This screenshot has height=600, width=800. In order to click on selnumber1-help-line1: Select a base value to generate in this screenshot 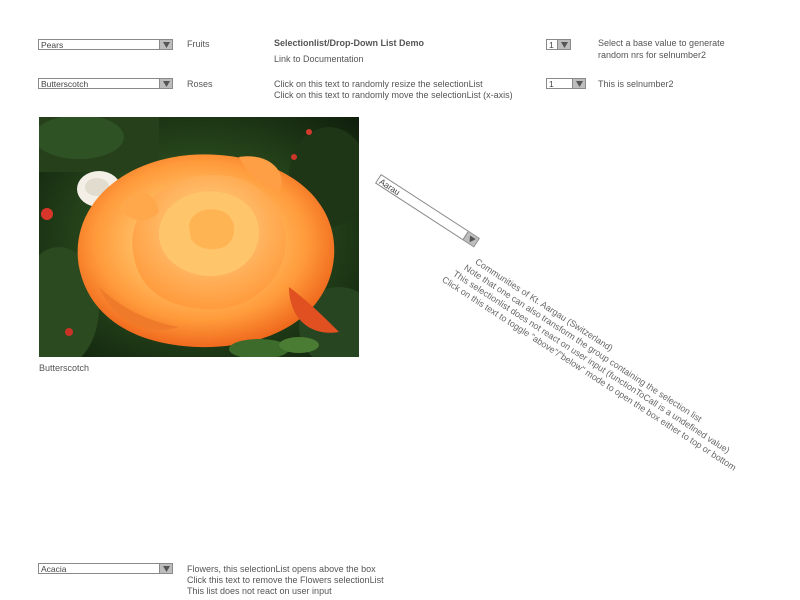, I will do `click(661, 43)`.